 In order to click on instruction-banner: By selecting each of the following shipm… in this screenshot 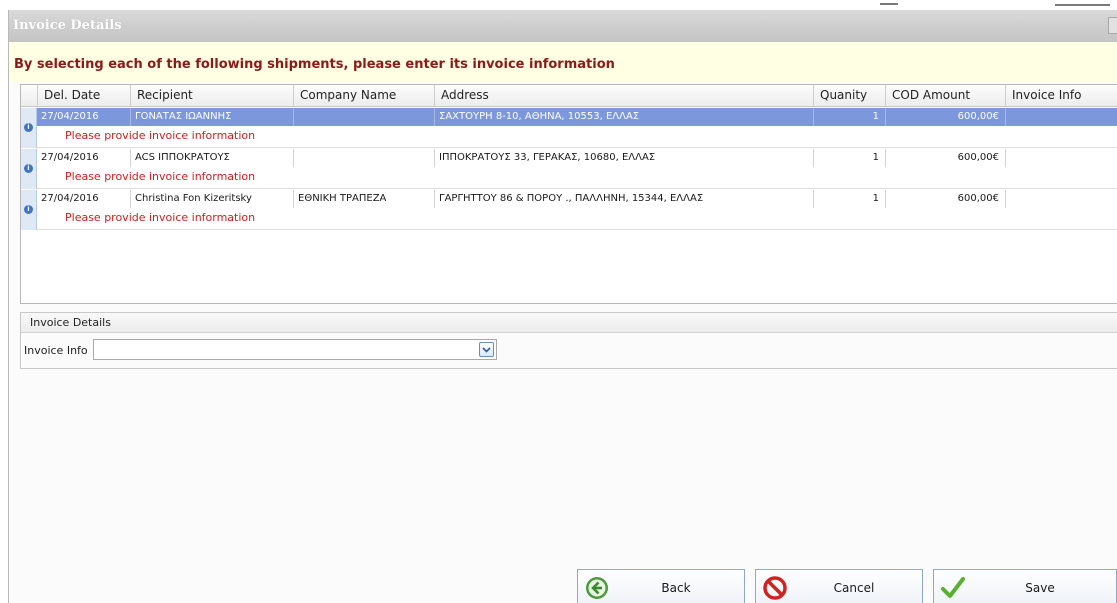, I will do `click(563, 62)`.